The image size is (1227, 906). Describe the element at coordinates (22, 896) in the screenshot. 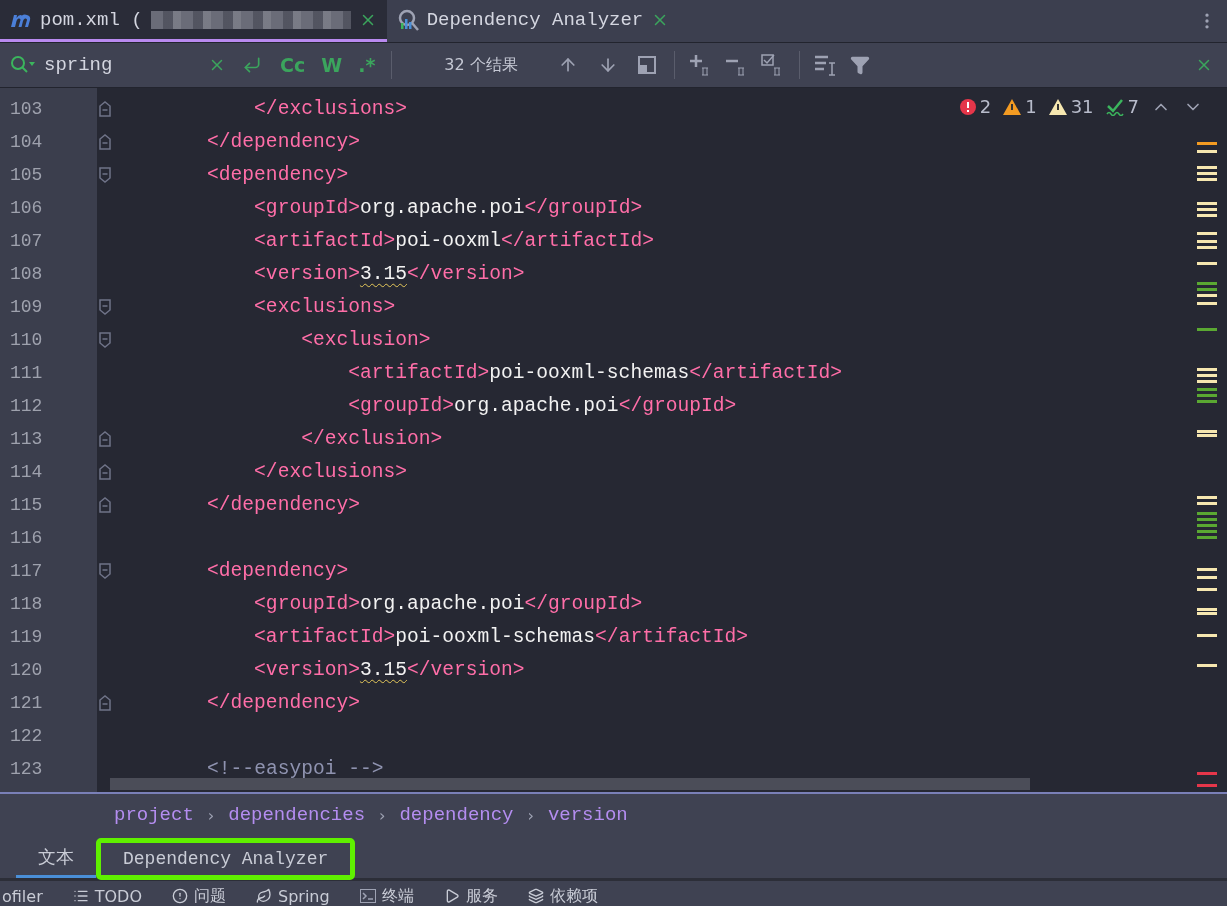

I see `tool-window-button: ofiler` at that location.